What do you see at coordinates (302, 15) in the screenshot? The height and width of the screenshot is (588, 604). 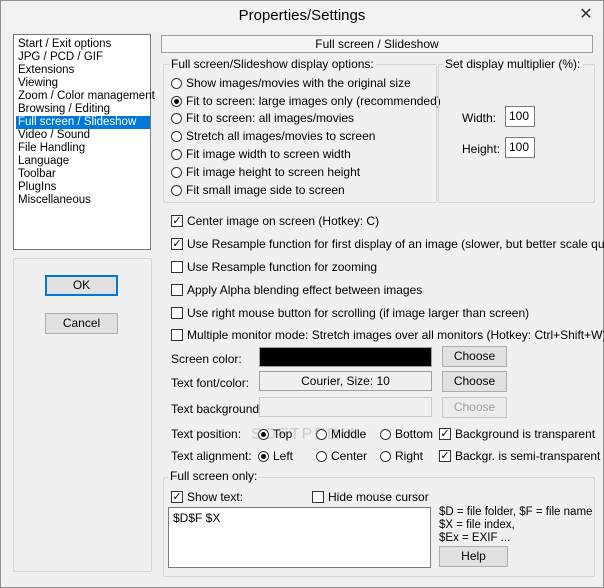 I see `window-title: Properties/Settings` at bounding box center [302, 15].